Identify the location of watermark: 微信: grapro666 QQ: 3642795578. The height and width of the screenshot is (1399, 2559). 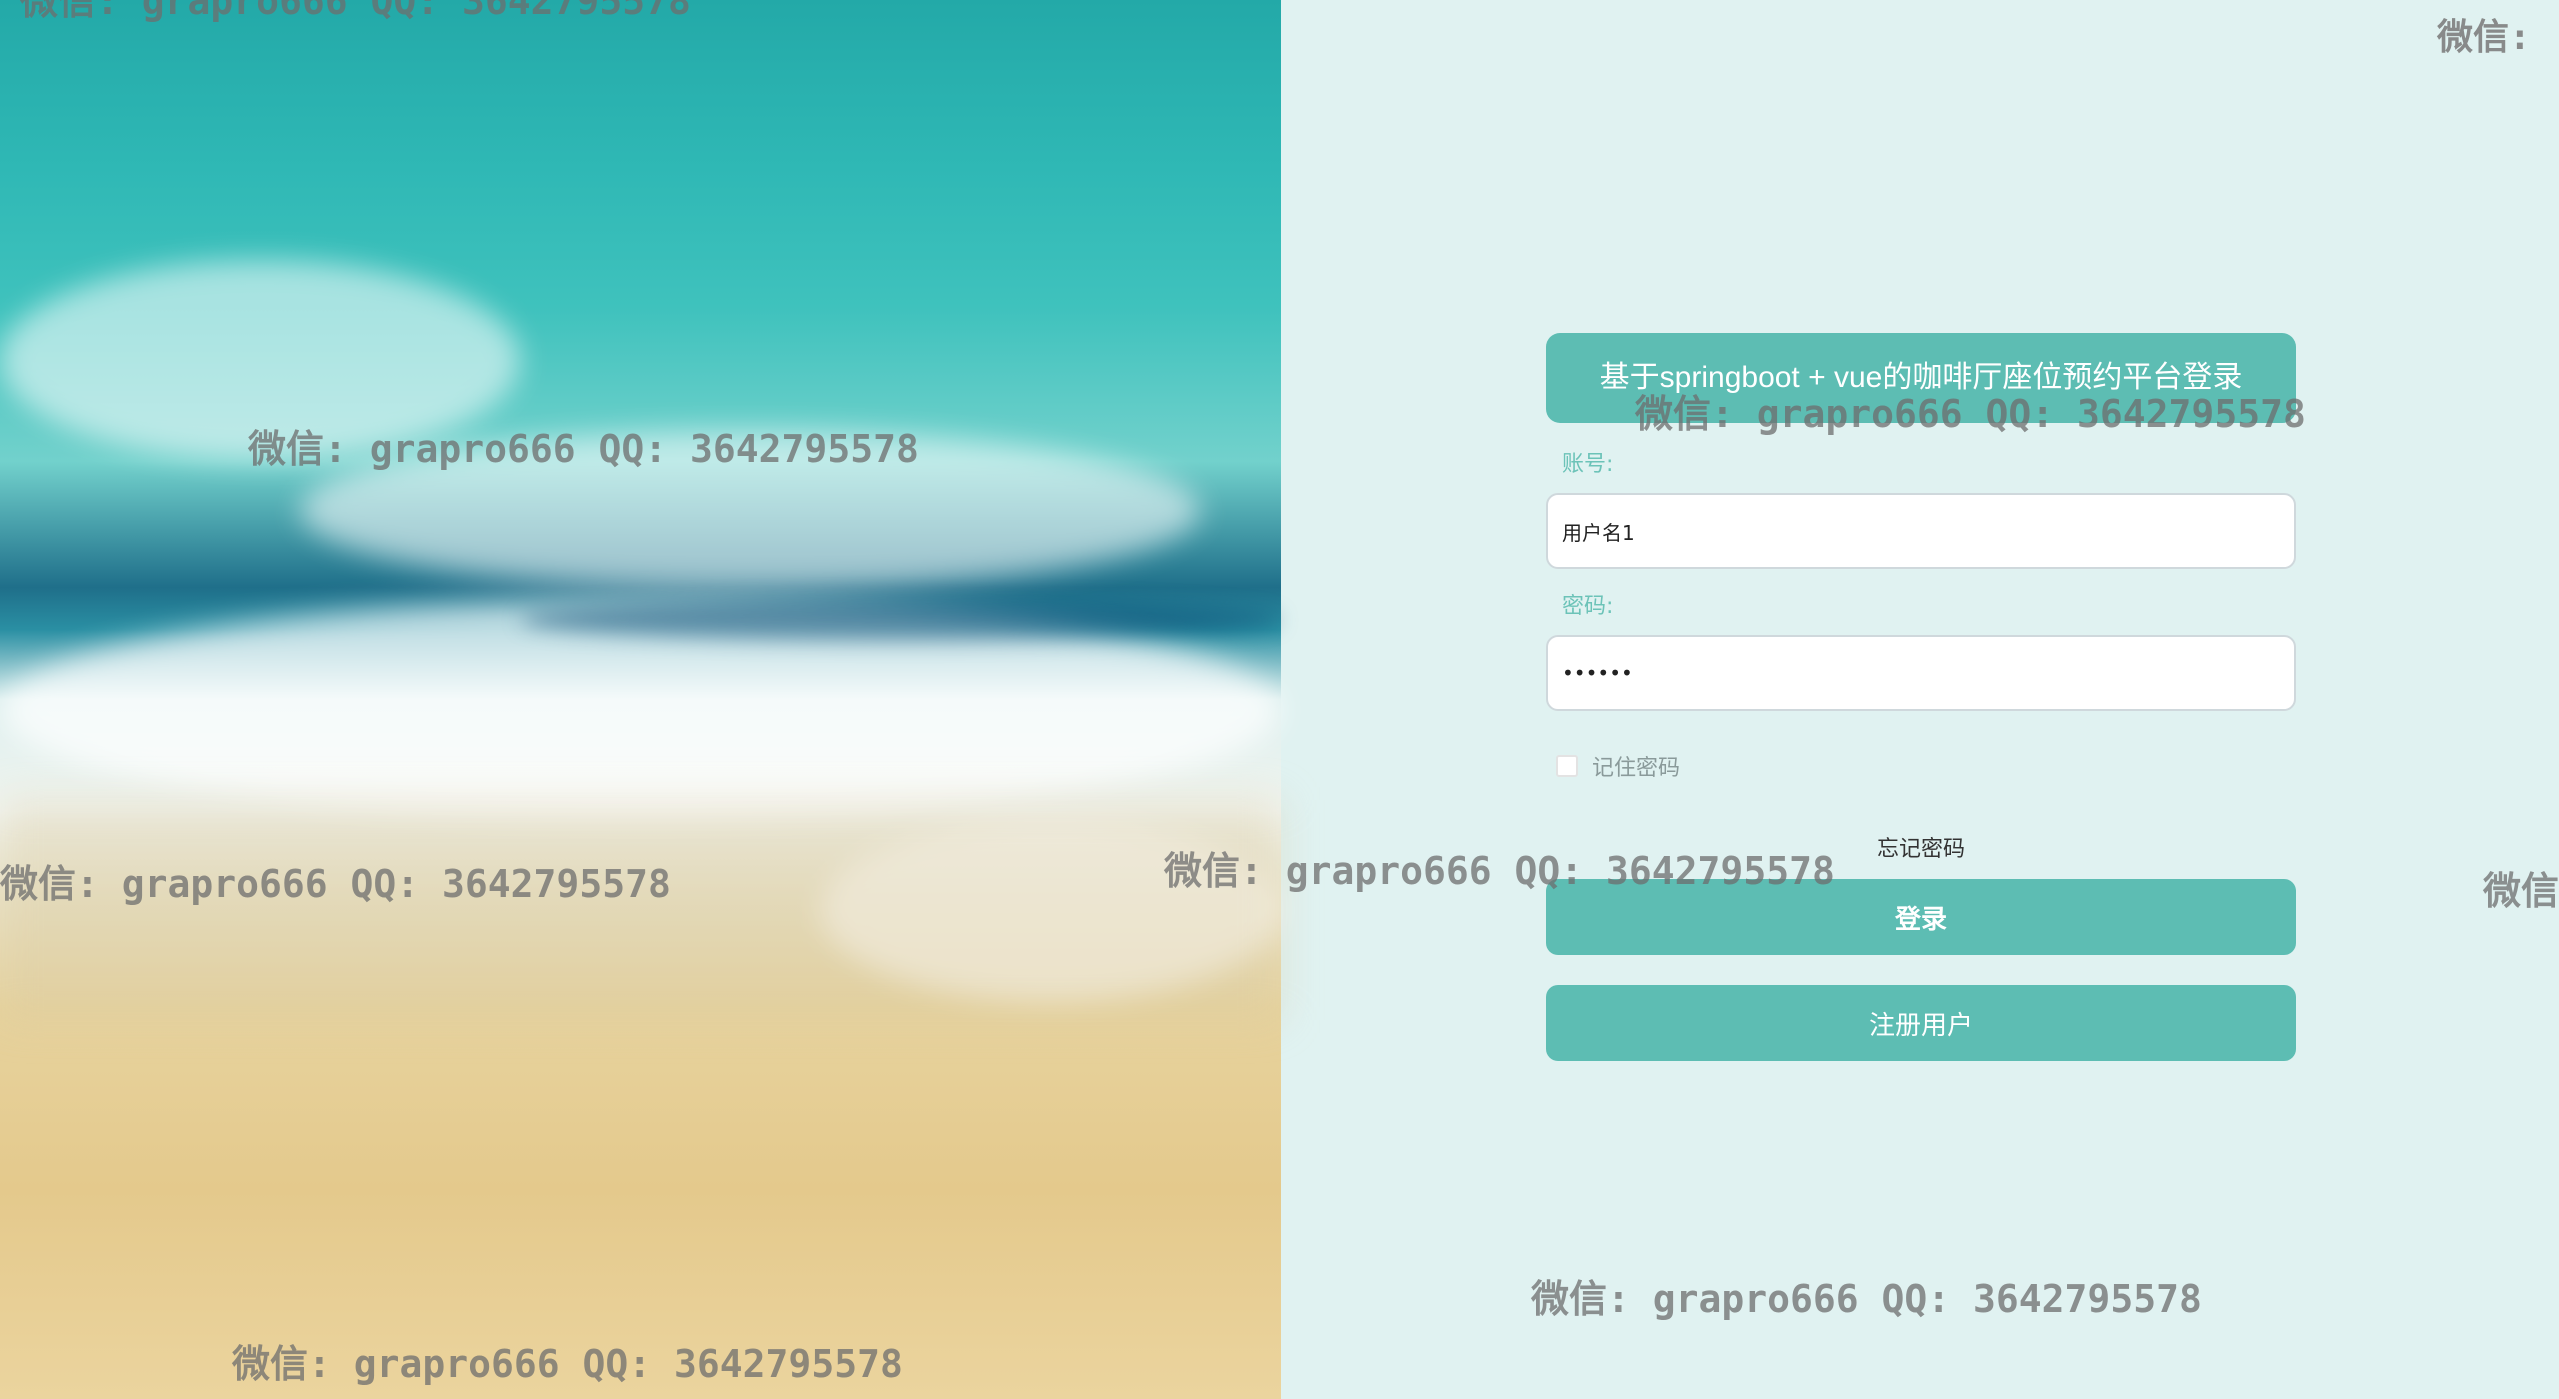
(1866, 1299).